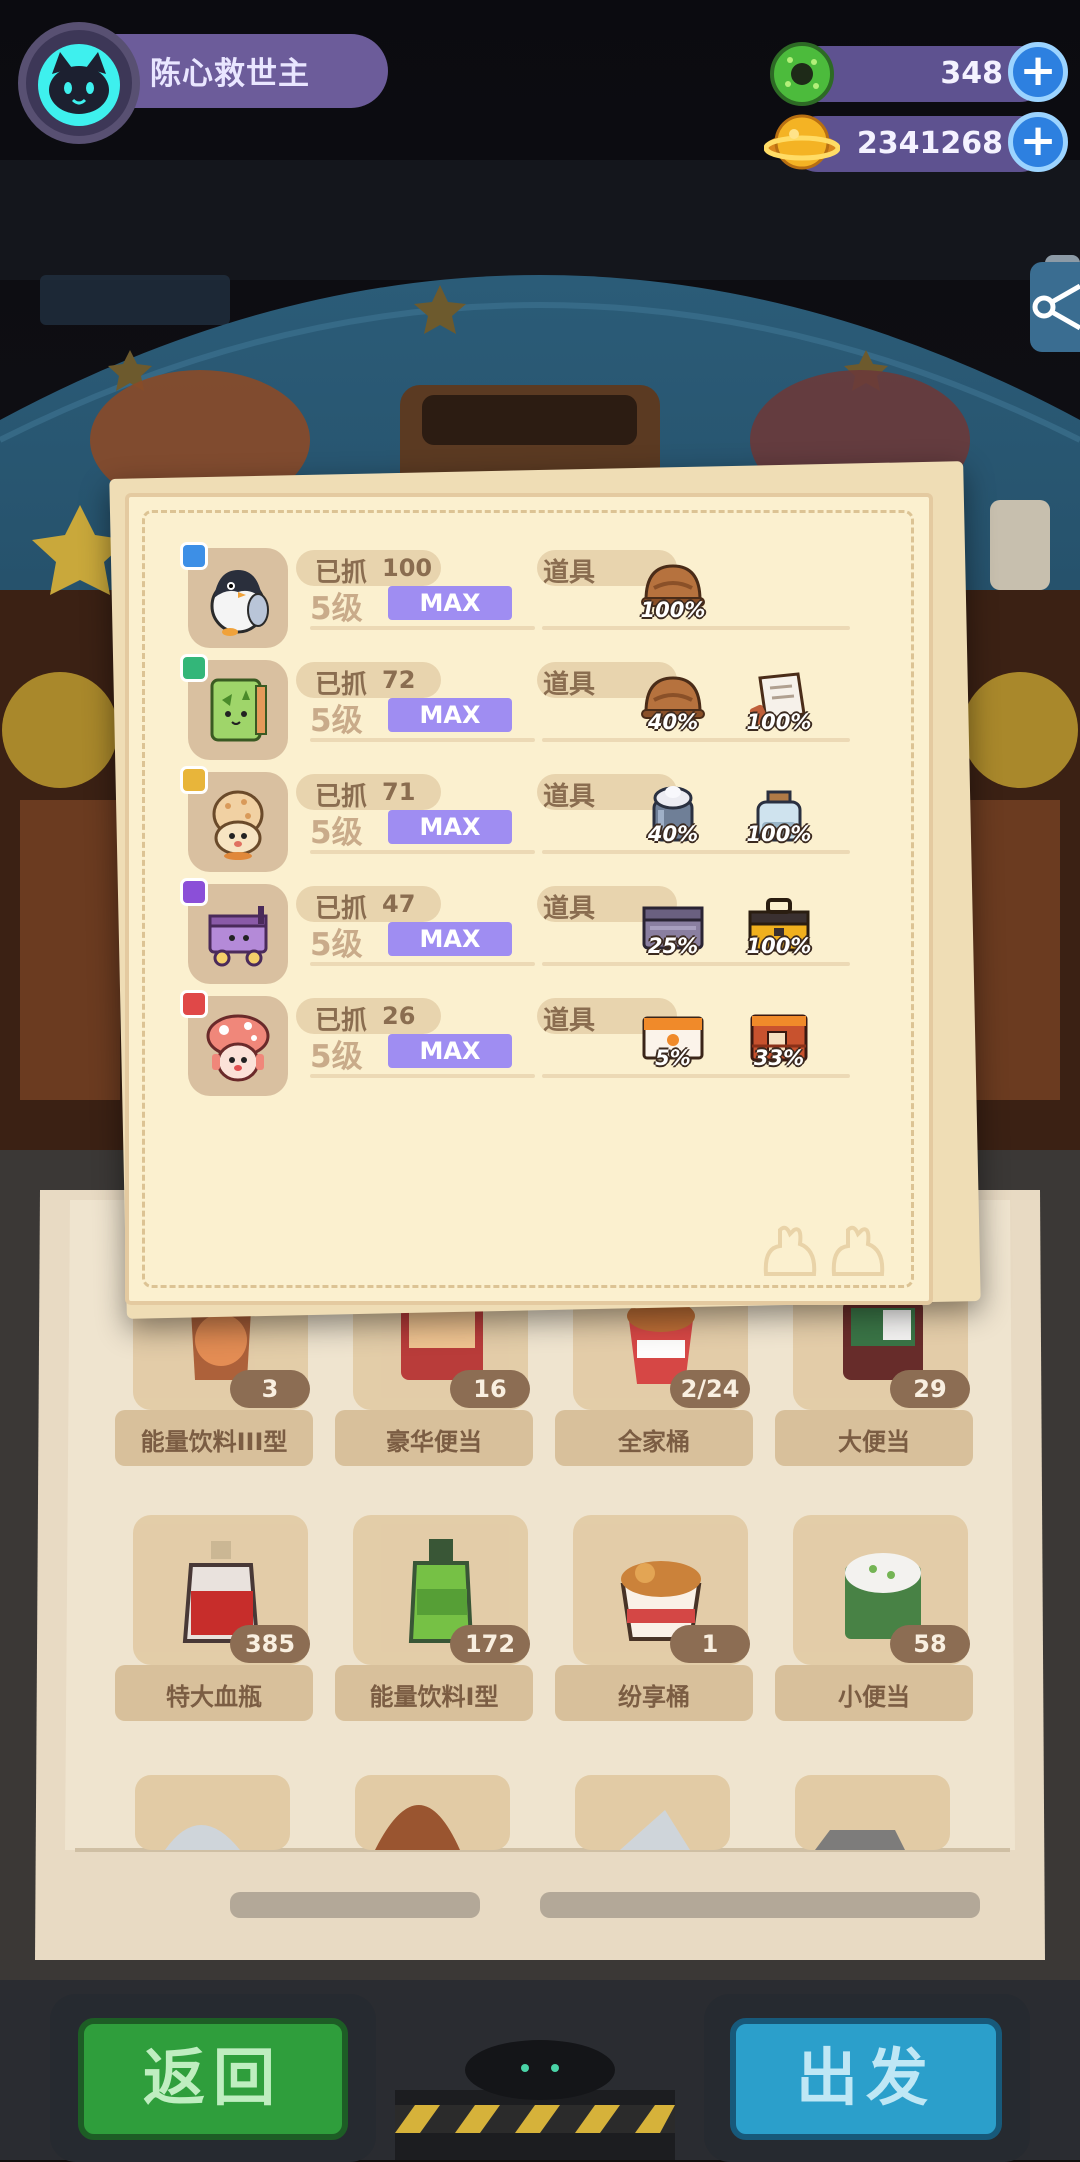  I want to click on caught-count: 26, so click(399, 1016).